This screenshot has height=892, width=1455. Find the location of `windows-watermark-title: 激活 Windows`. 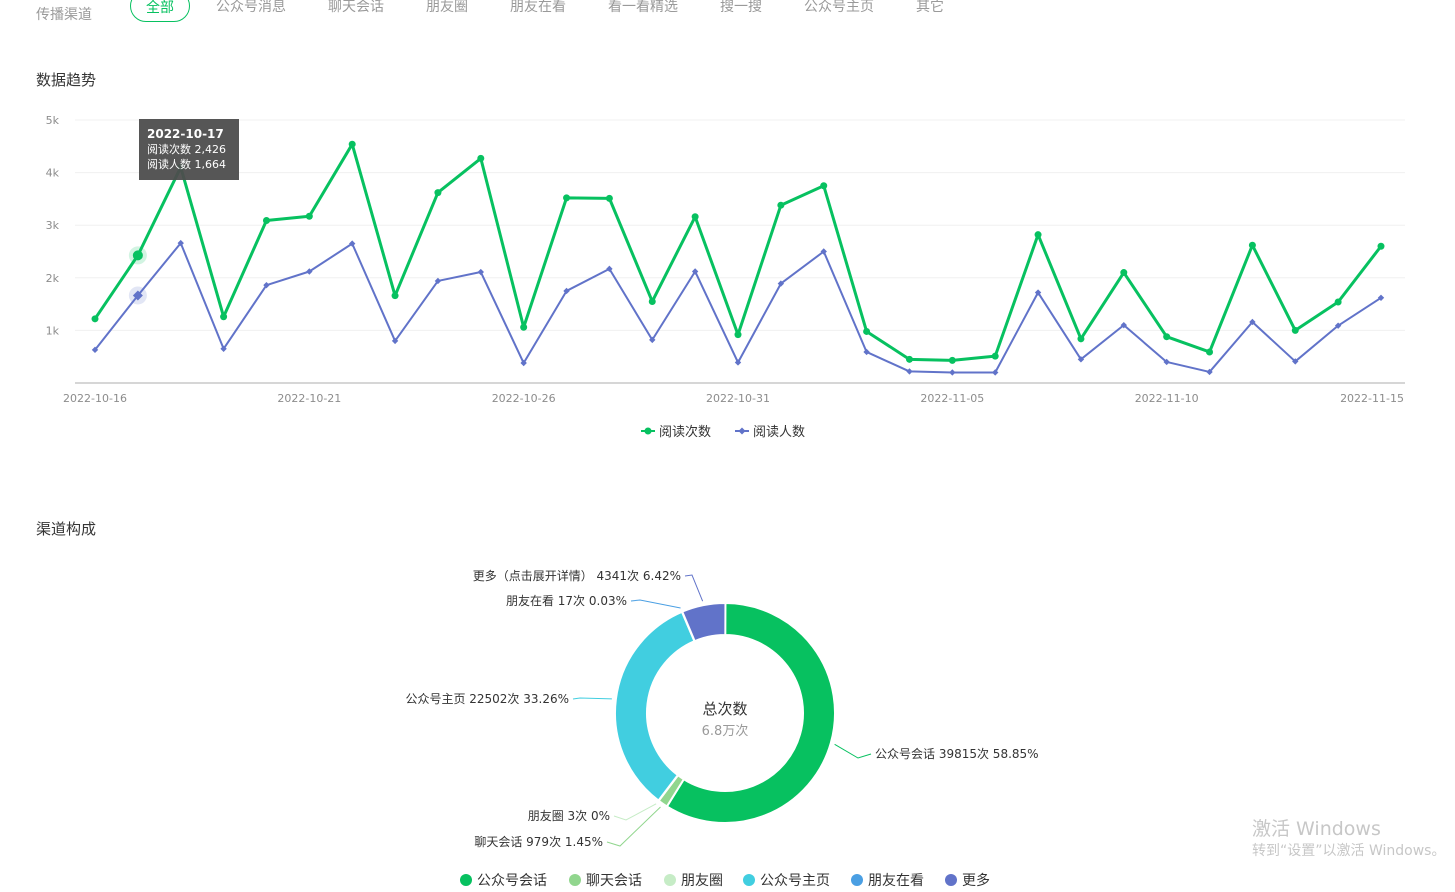

windows-watermark-title: 激活 Windows is located at coordinates (1316, 829).